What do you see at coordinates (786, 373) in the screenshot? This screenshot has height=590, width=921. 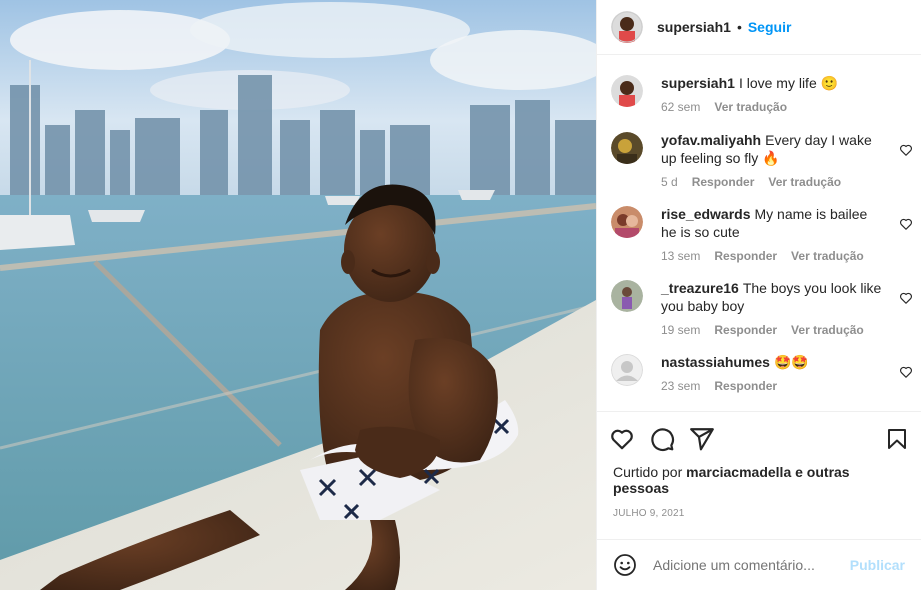 I see `comment-body: nastassiahumes 🤩🤩 23 sem Responder` at bounding box center [786, 373].